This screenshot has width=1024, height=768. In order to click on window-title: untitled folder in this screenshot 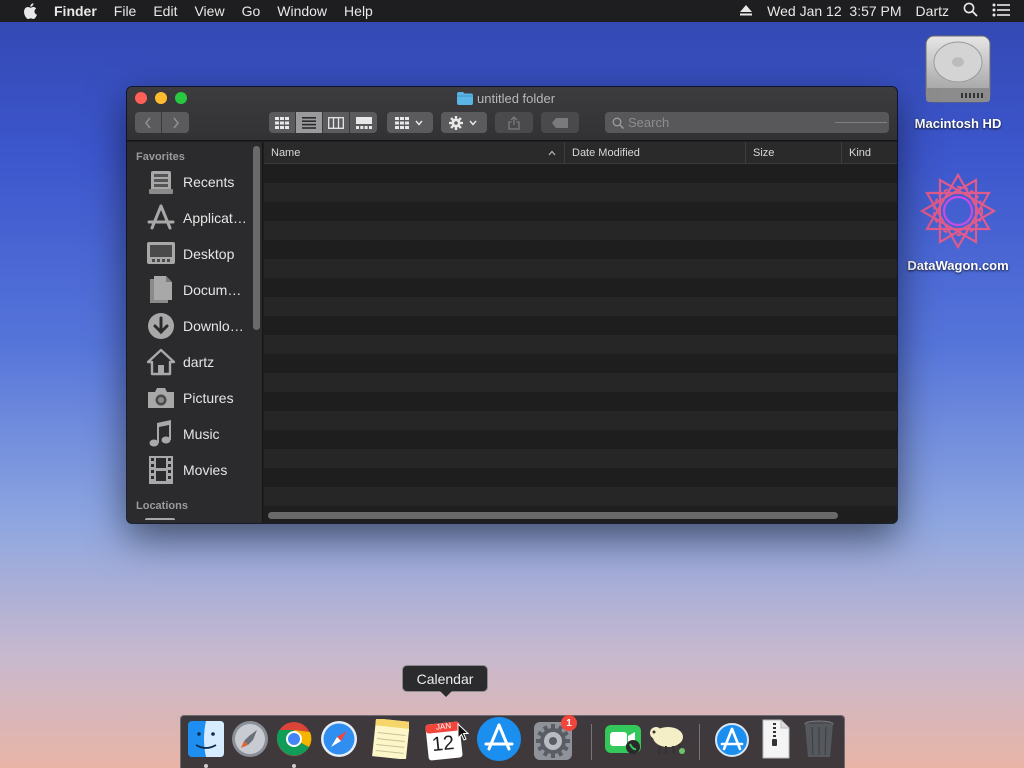, I will do `click(506, 98)`.